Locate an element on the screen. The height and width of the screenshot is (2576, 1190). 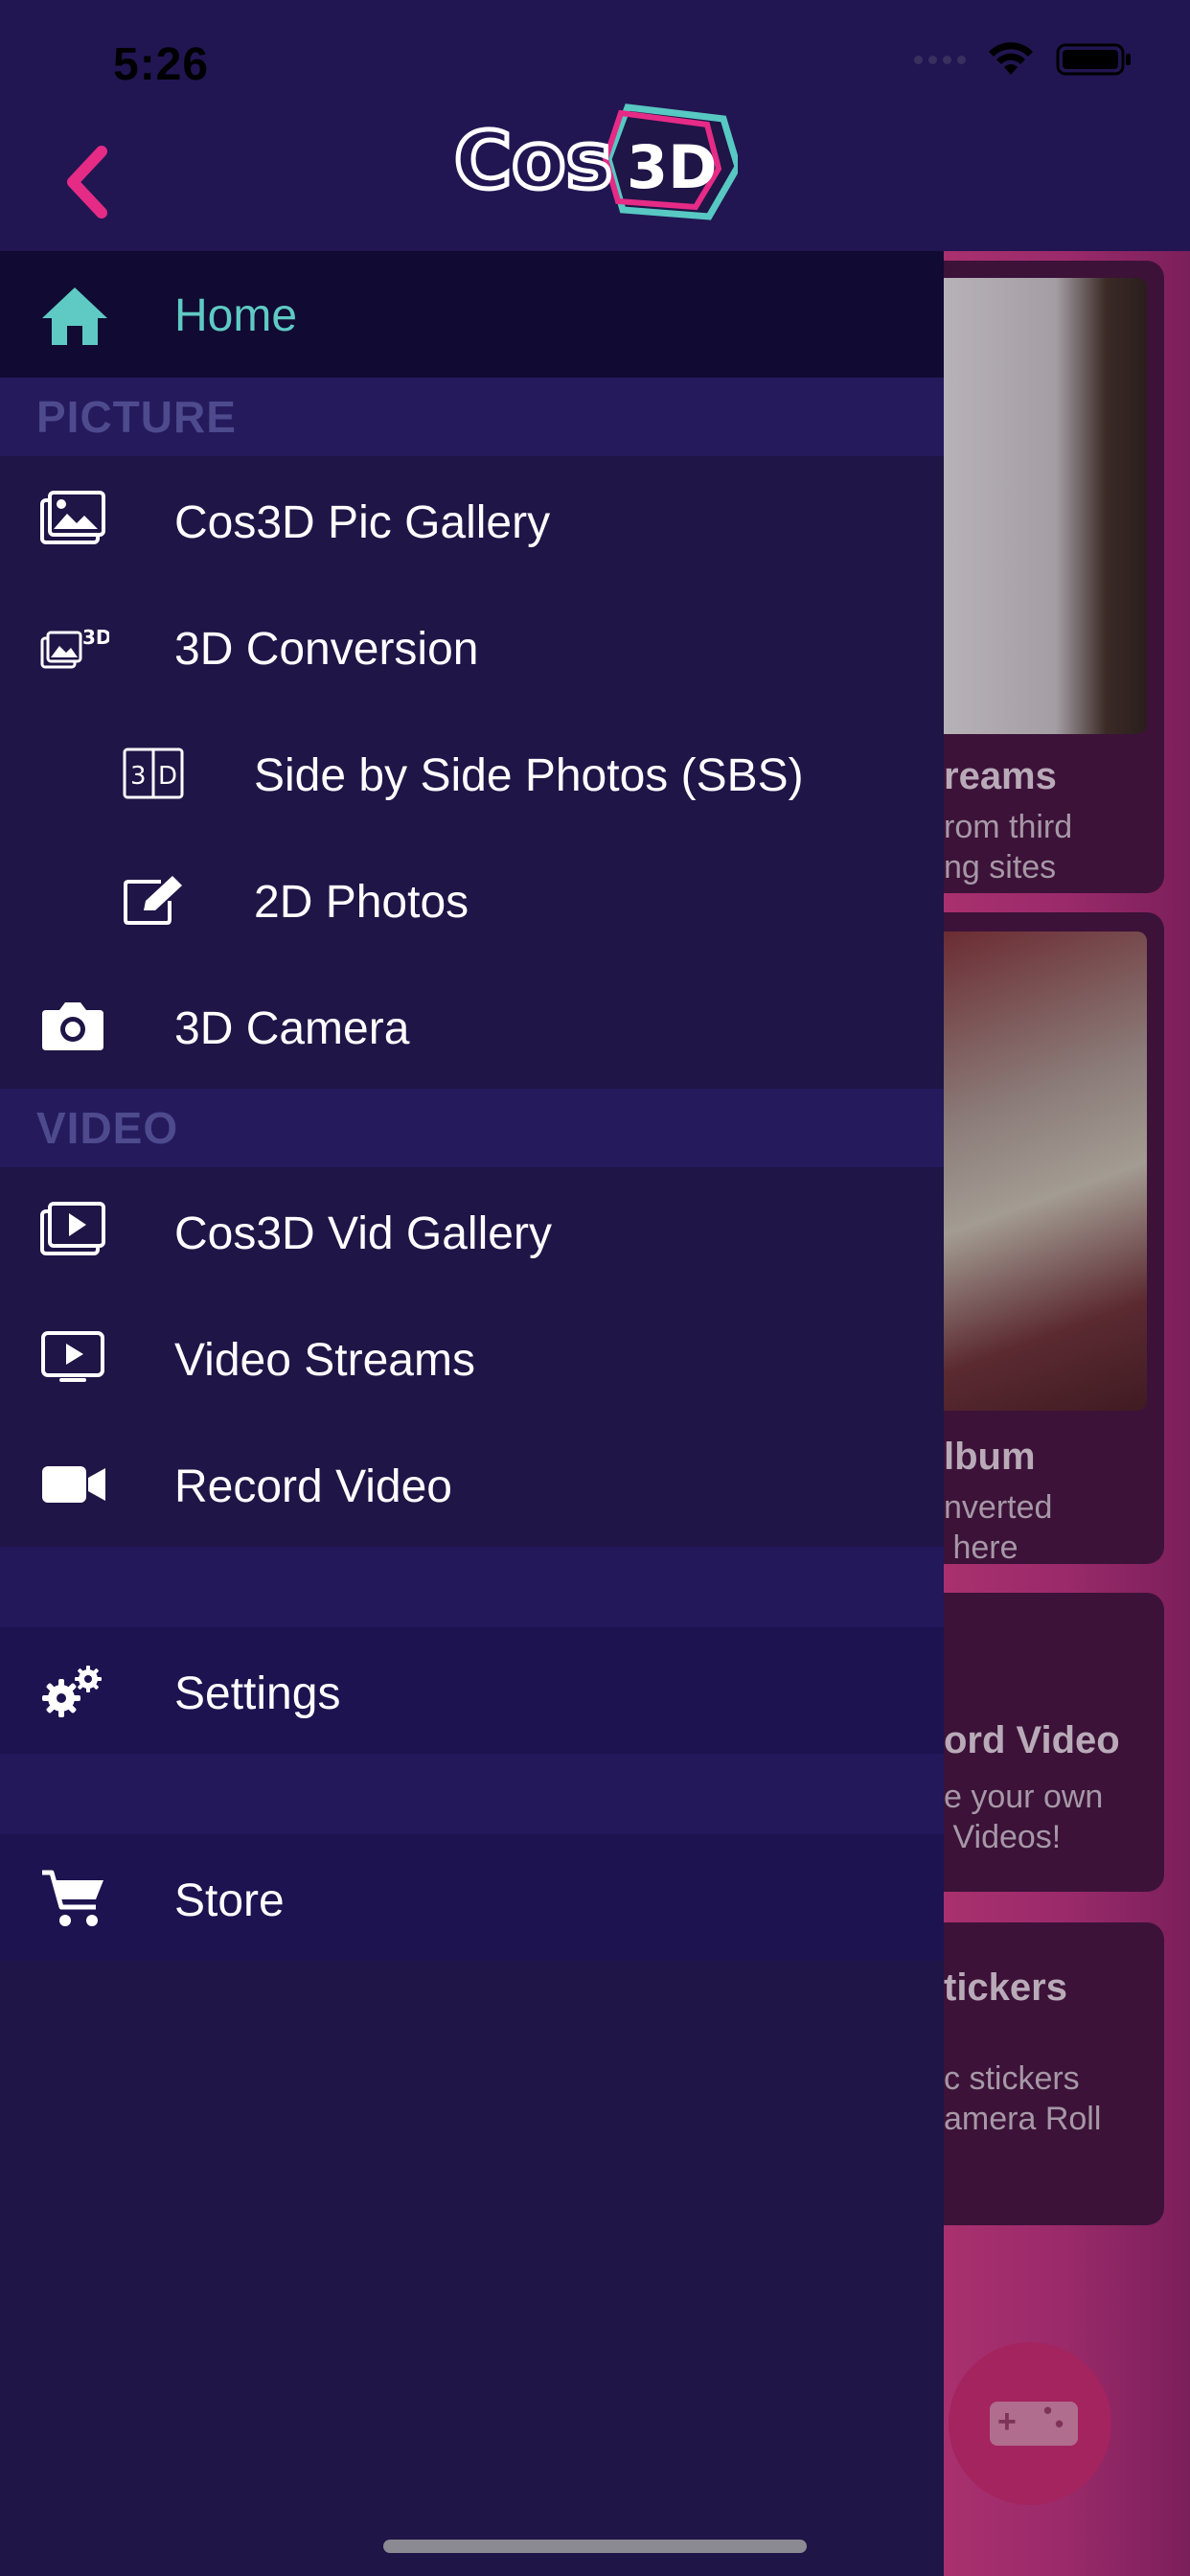
menu-item-home: Home is located at coordinates (472, 314).